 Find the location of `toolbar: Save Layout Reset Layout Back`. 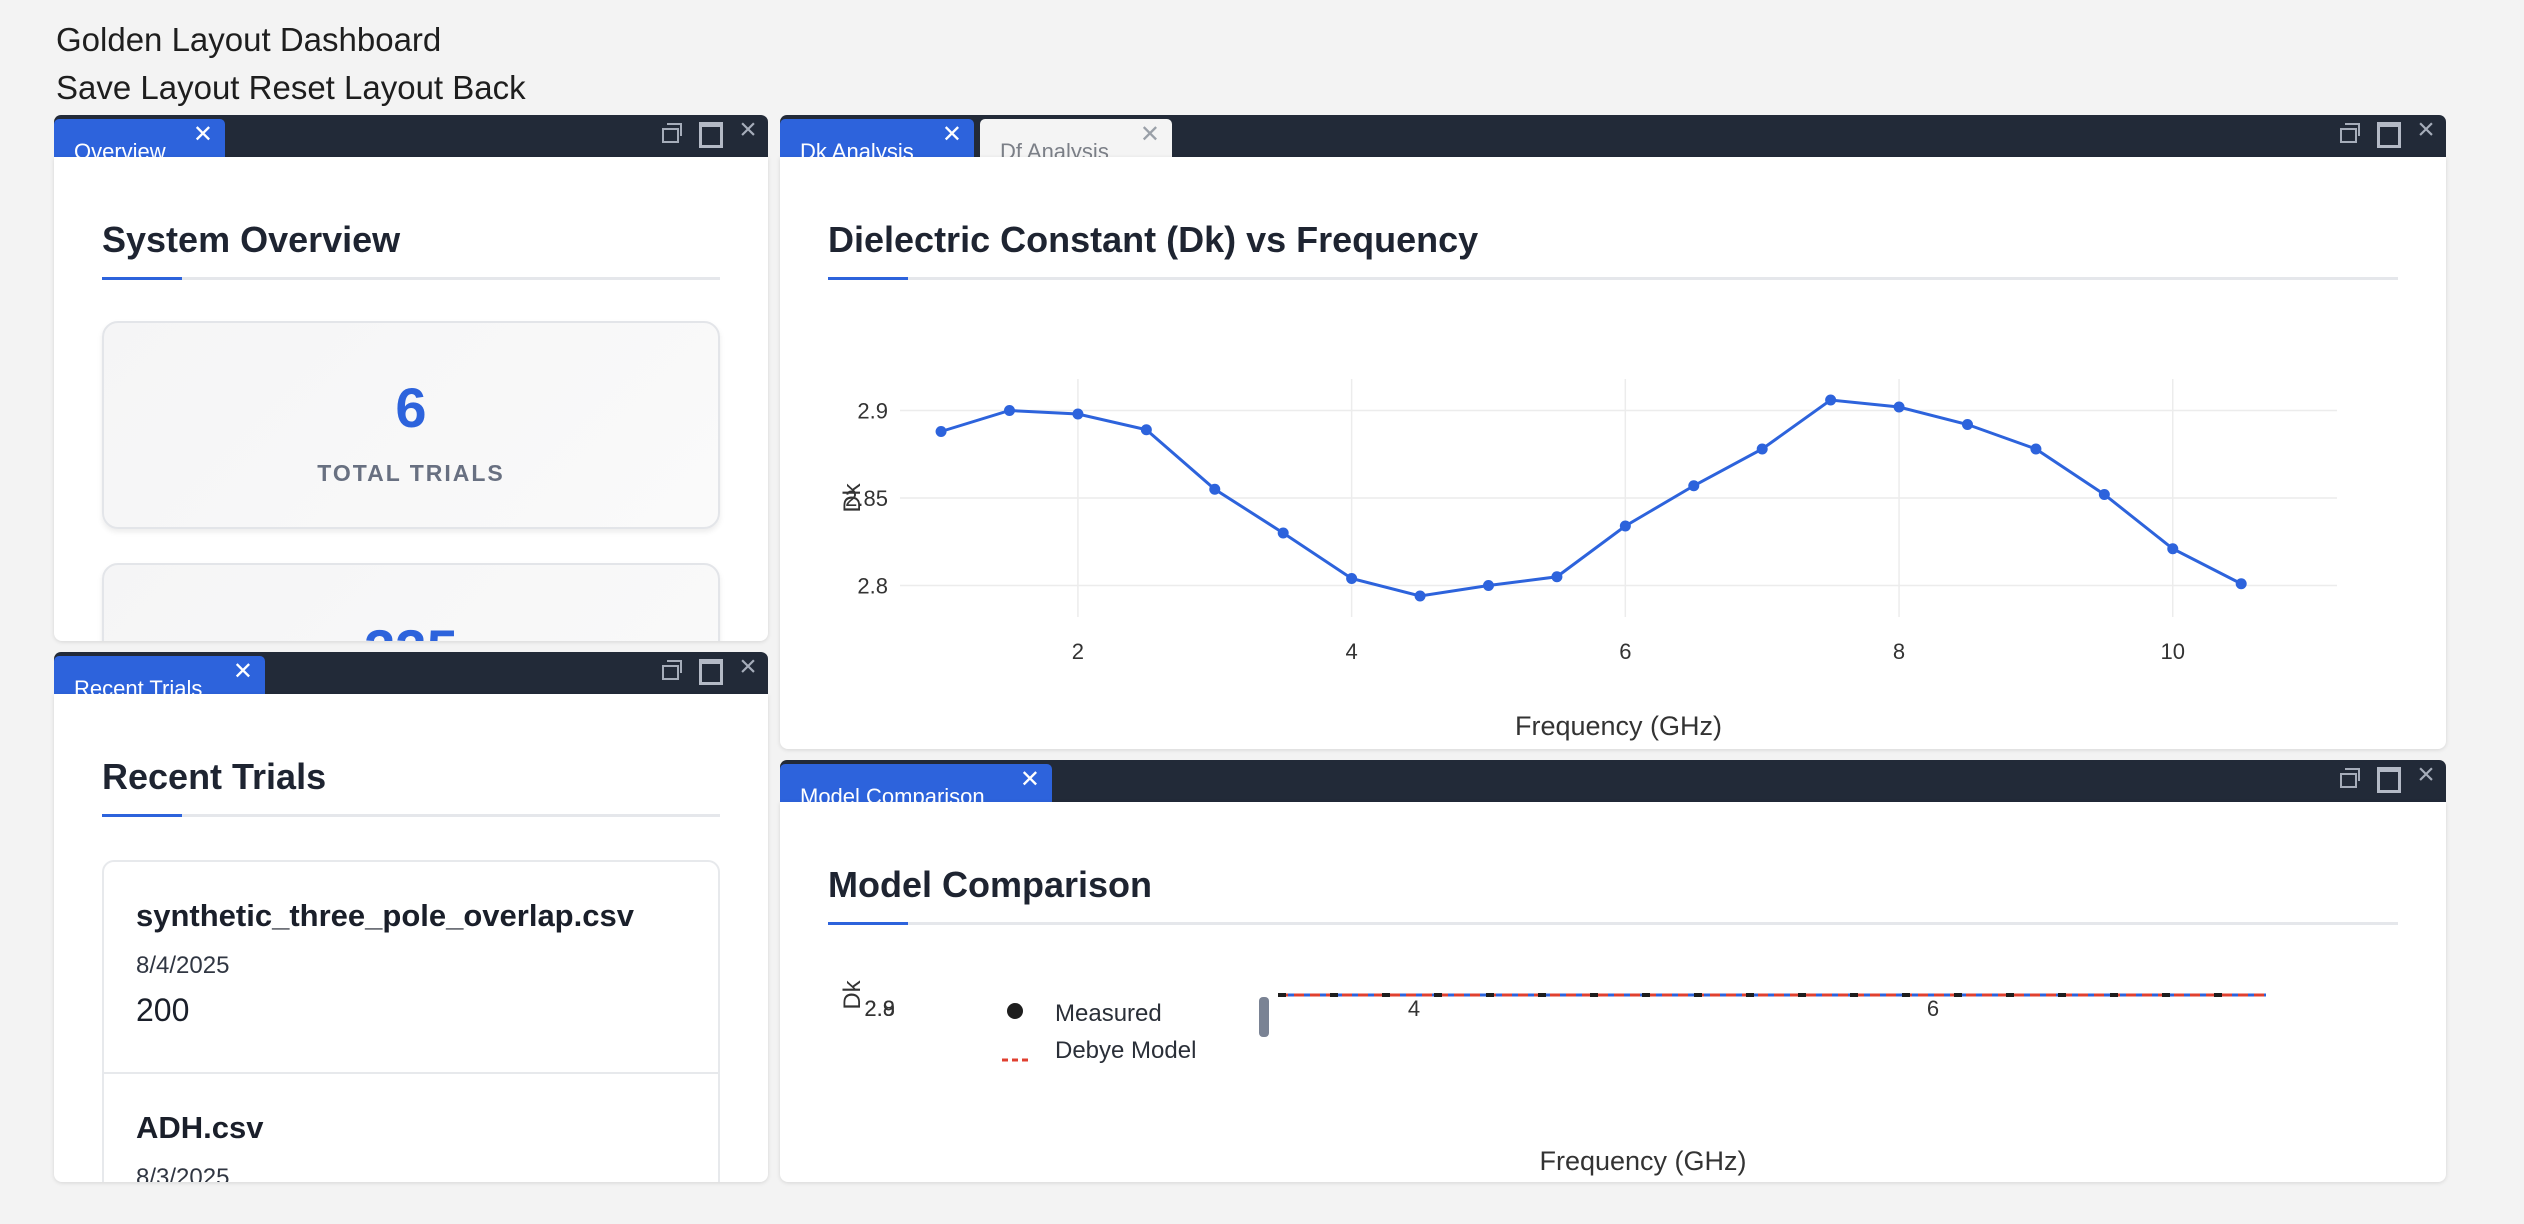

toolbar: Save Layout Reset Layout Back is located at coordinates (291, 88).